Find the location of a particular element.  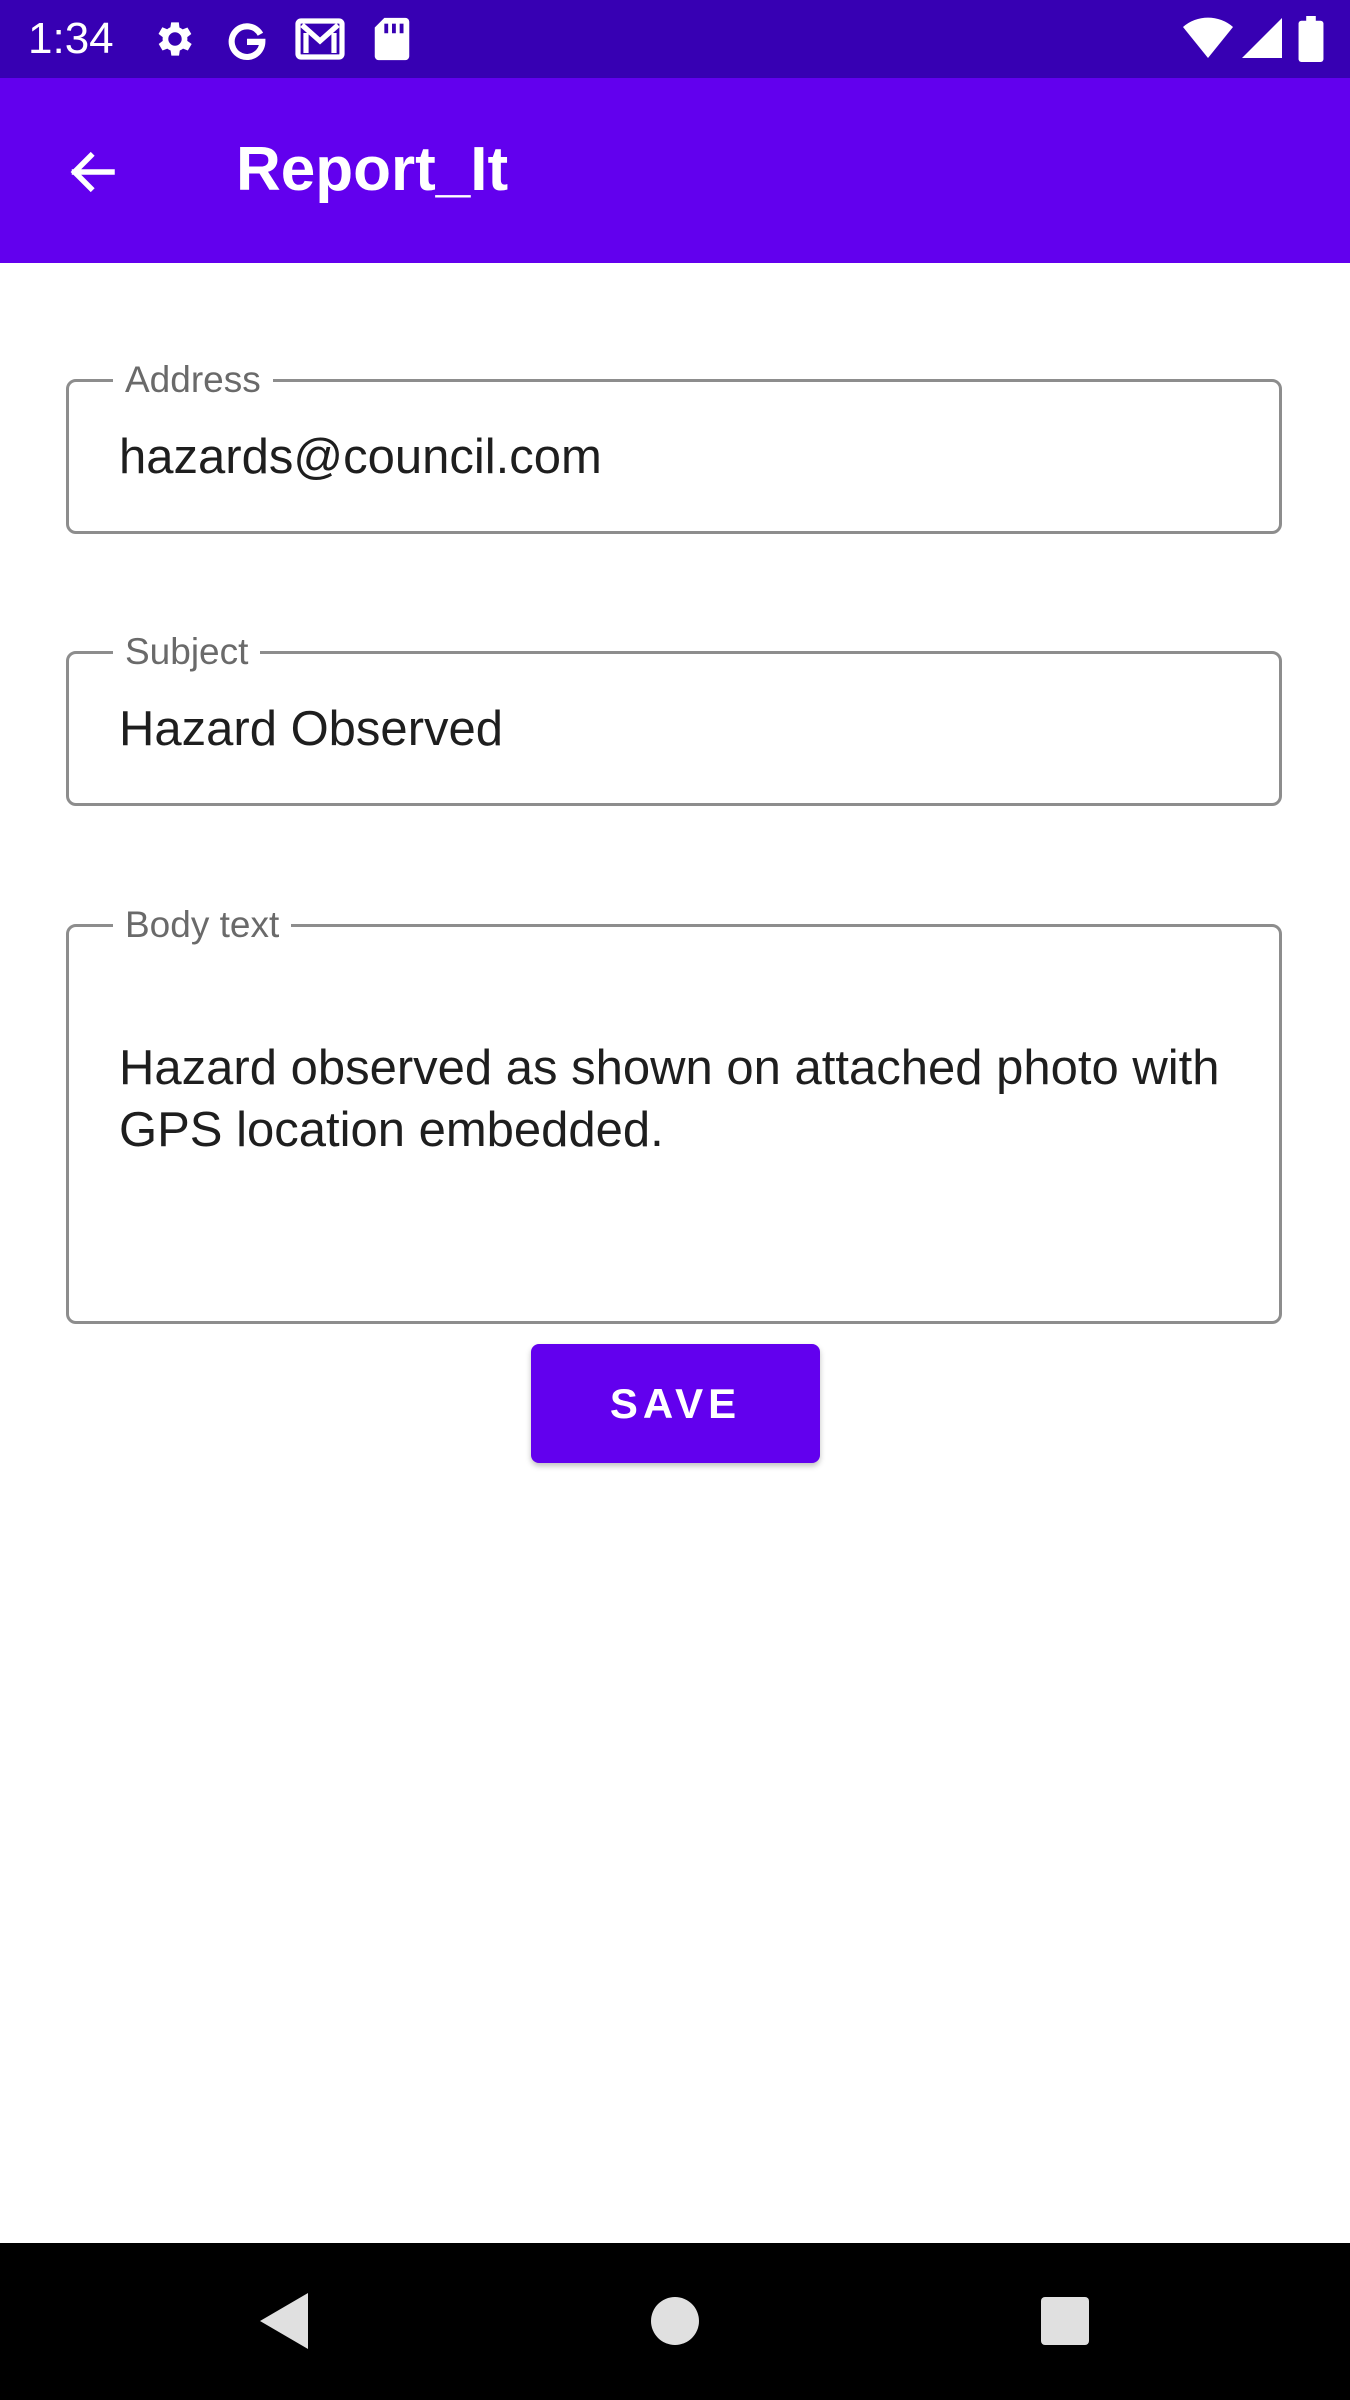

sd-card-icon is located at coordinates (392, 39).